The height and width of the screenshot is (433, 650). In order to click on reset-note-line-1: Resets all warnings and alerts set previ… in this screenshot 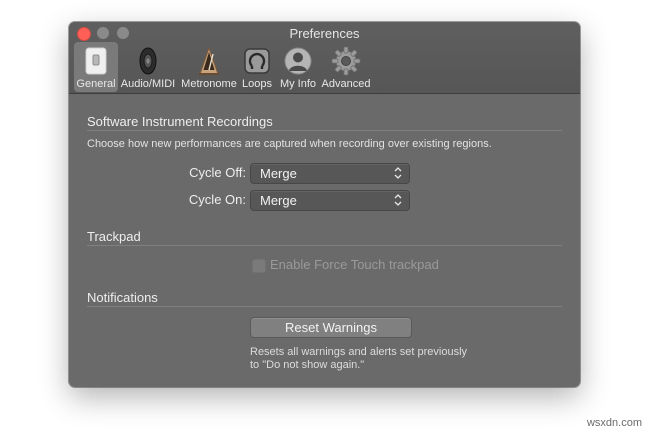, I will do `click(359, 352)`.